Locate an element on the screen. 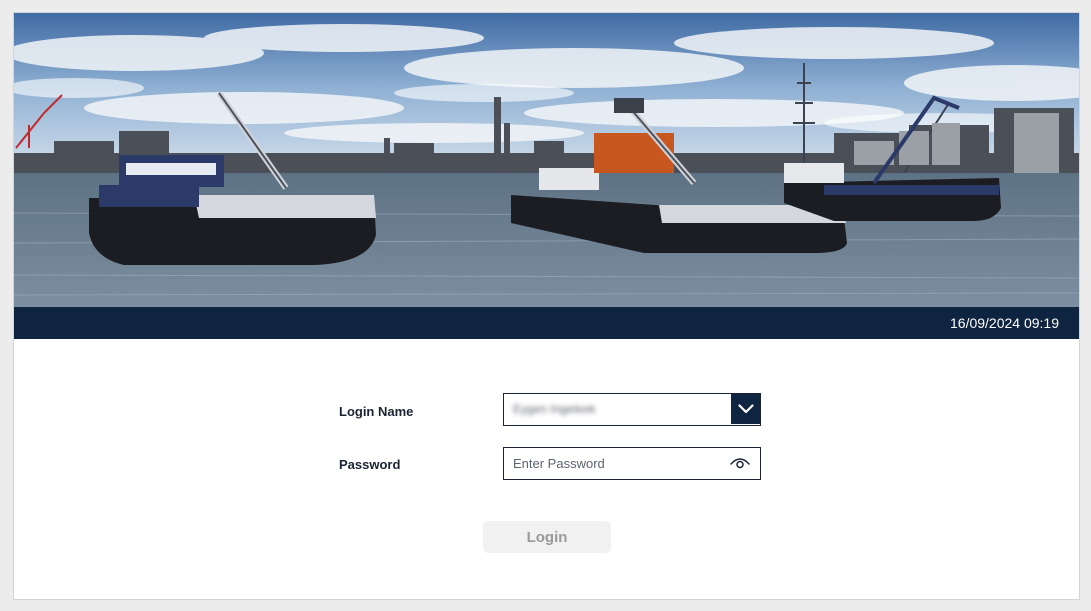 The width and height of the screenshot is (1091, 611). show-password-button is located at coordinates (740, 463).